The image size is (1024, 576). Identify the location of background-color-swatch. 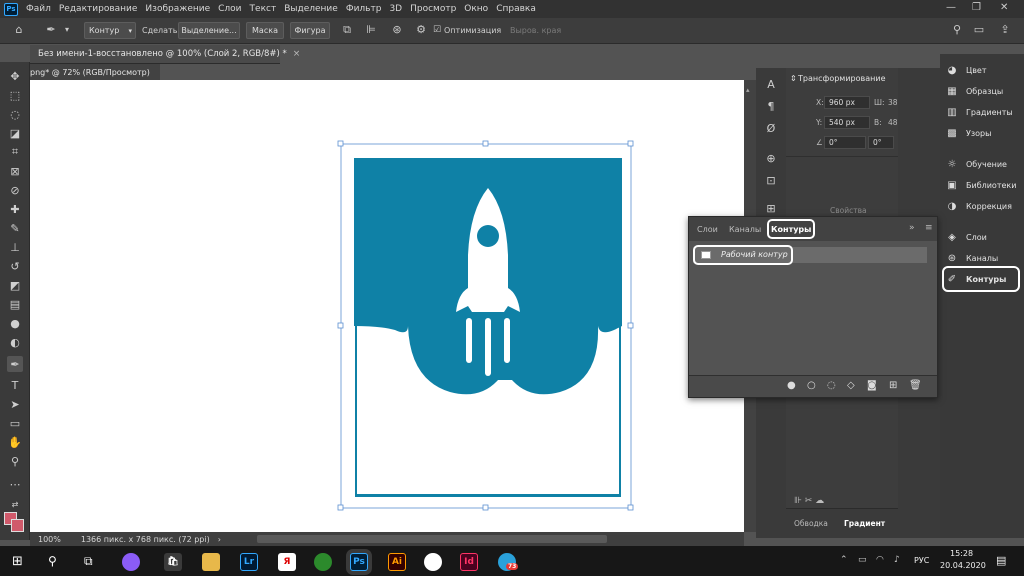
(17, 525).